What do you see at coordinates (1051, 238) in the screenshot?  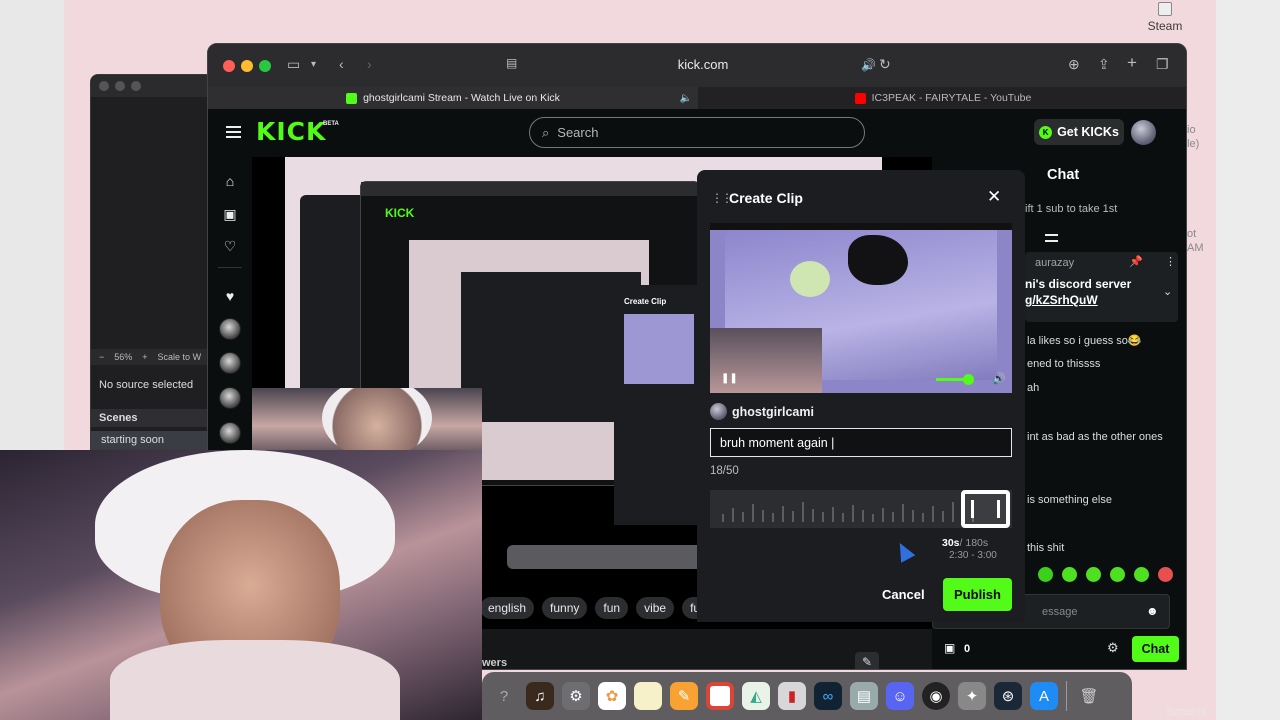 I see `chat-collapse-icon` at bounding box center [1051, 238].